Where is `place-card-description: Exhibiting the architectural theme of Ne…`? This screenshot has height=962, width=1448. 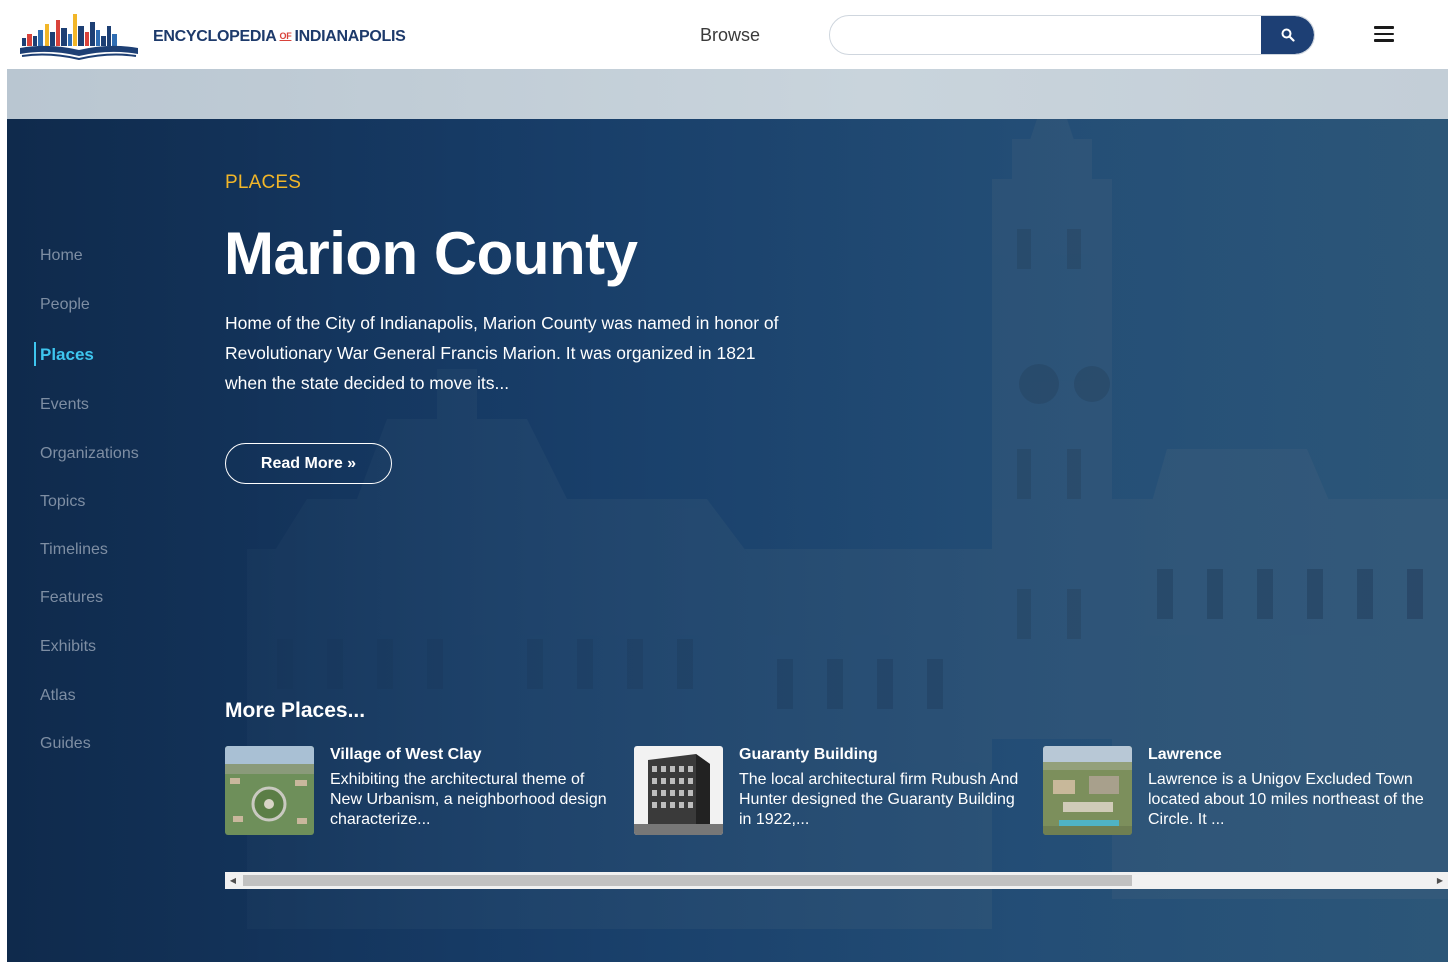 place-card-description: Exhibiting the architectural theme of Ne… is located at coordinates (468, 799).